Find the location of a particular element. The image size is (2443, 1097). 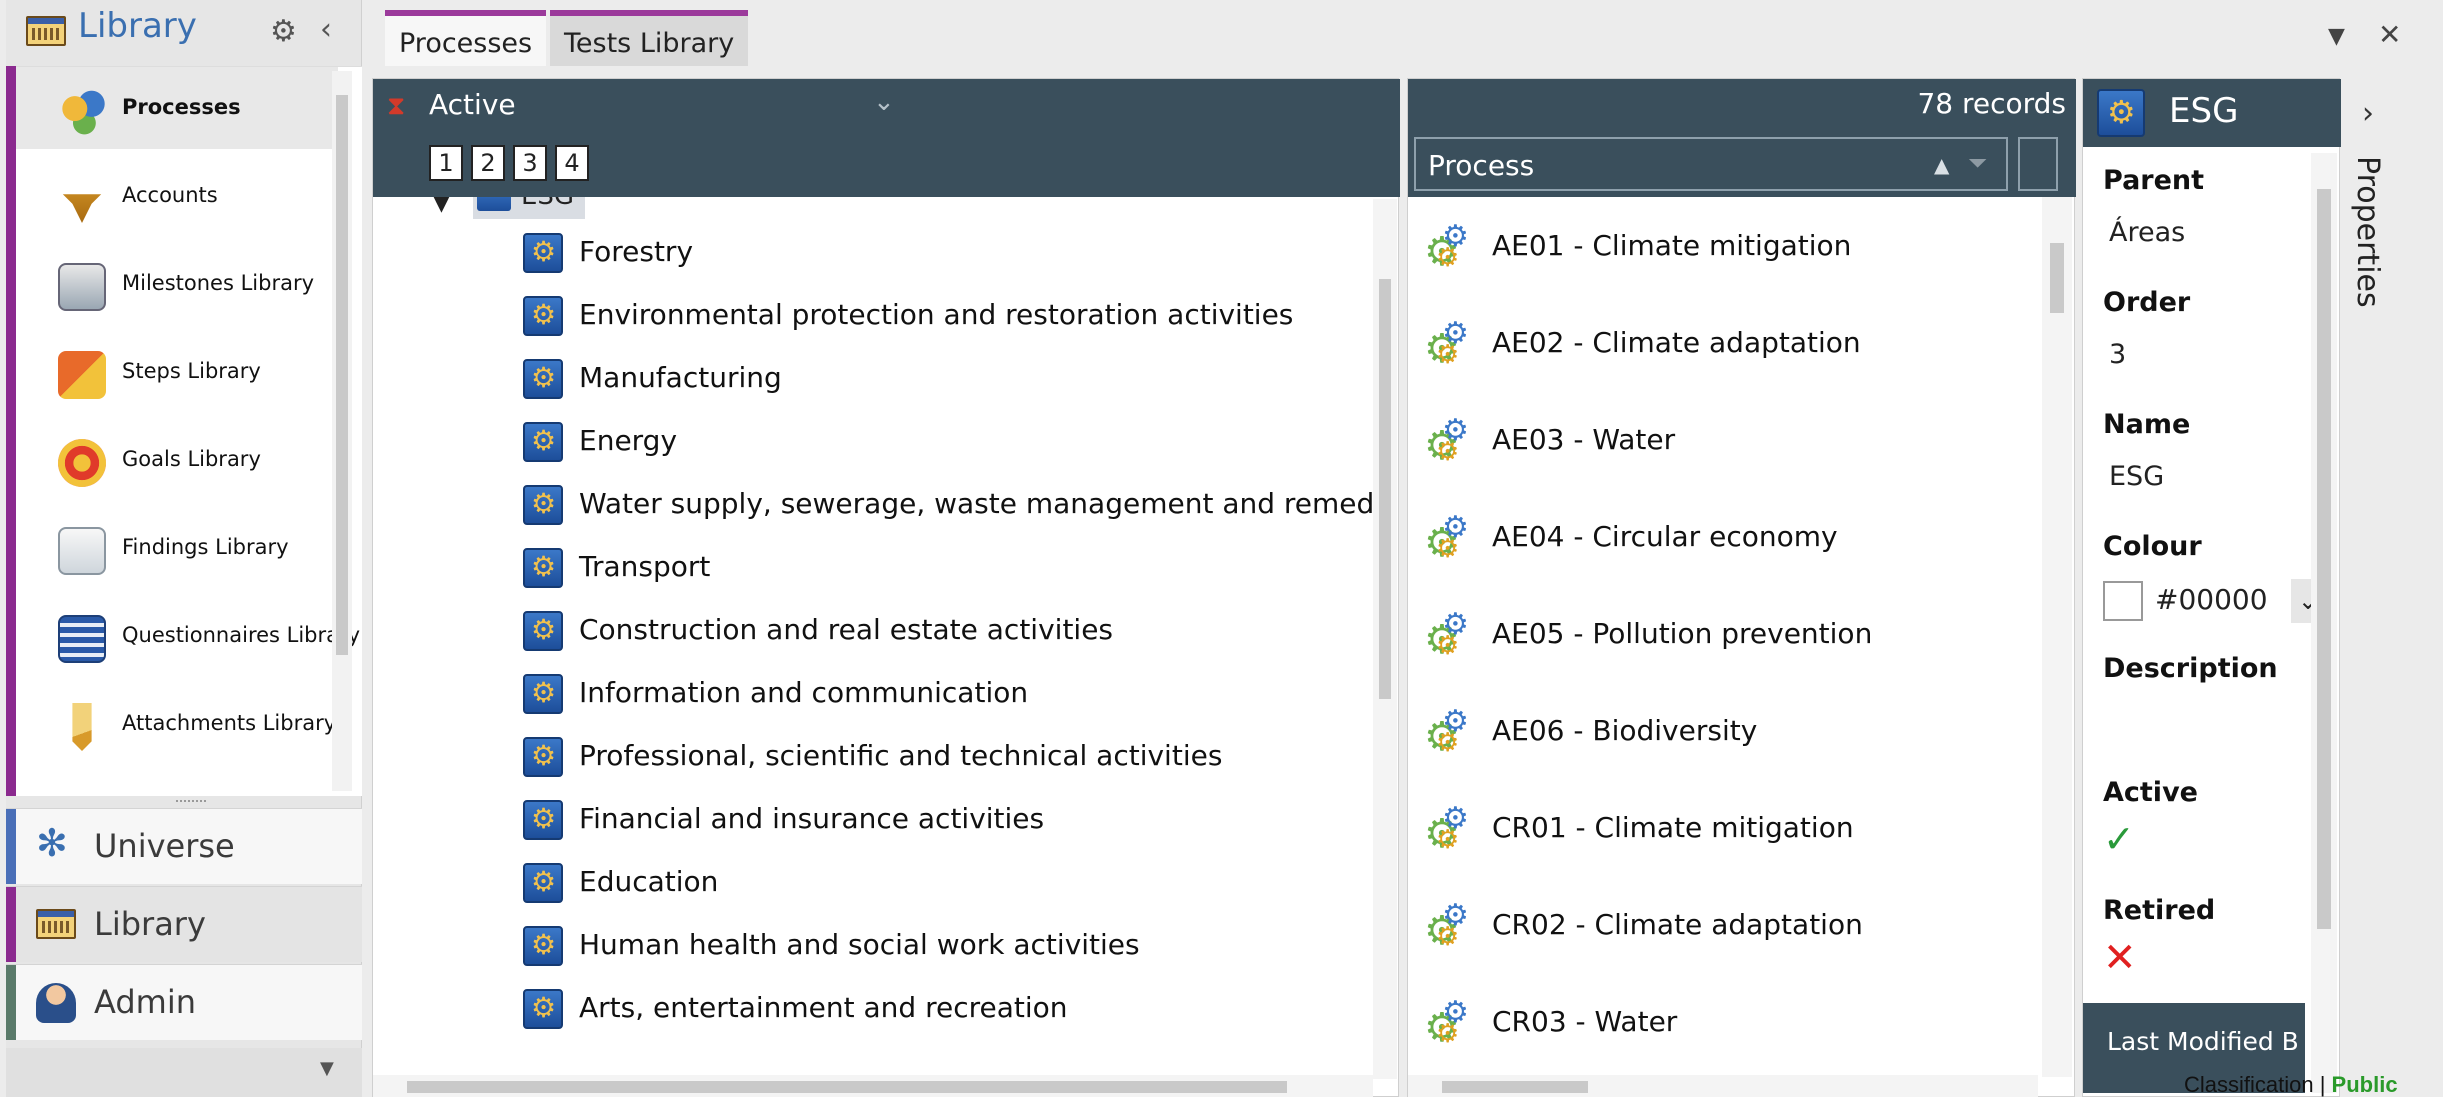

grid-row: ⚙ ⚙ ⚙ AE03 - Water is located at coordinates (1724, 439).